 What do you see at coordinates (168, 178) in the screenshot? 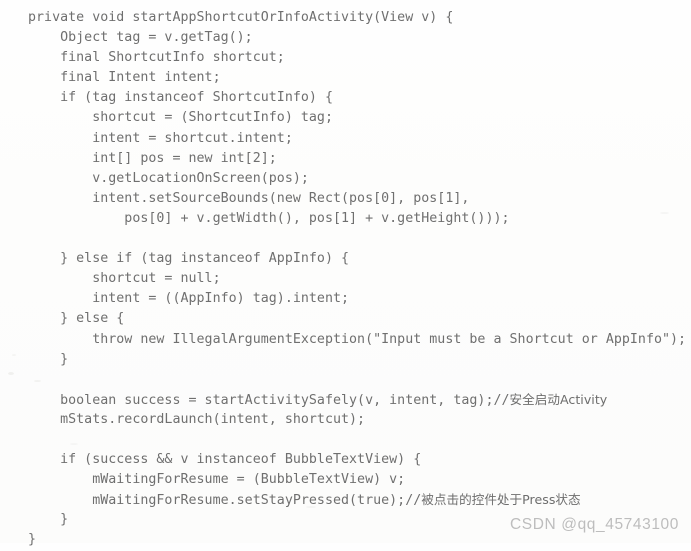
I see `code-line: v.getLocationOnScreen(pos);` at bounding box center [168, 178].